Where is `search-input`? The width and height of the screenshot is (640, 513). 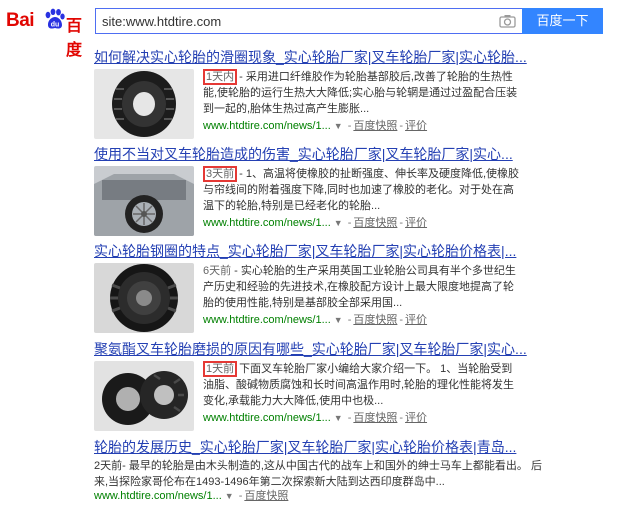
search-input is located at coordinates (292, 21).